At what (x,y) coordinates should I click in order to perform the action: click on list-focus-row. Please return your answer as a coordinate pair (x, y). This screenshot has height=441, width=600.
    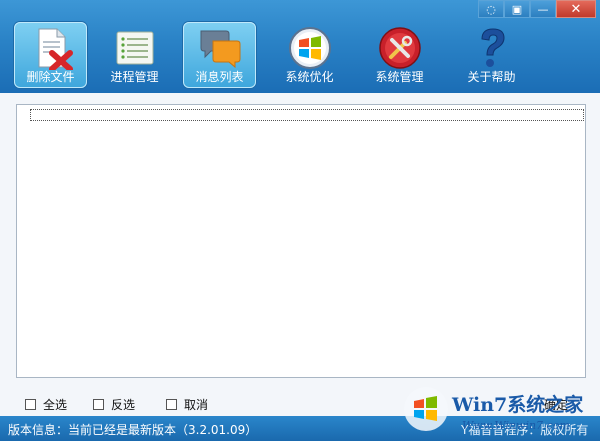
    Looking at the image, I should click on (307, 115).